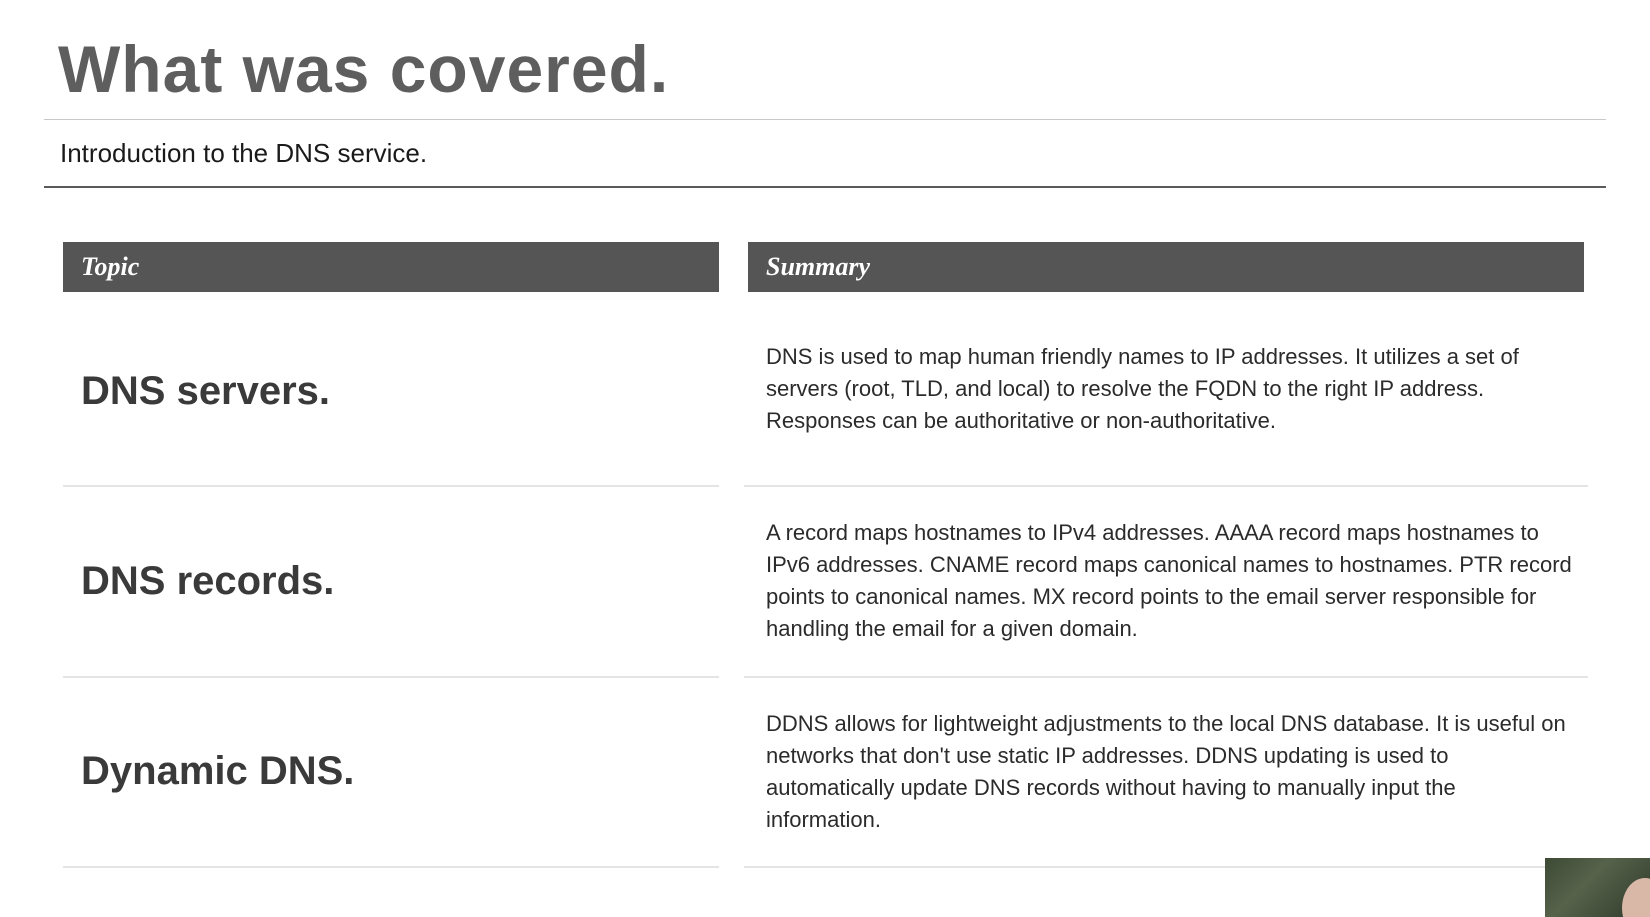 This screenshot has height=917, width=1650. I want to click on presenter-face, so click(1636, 897).